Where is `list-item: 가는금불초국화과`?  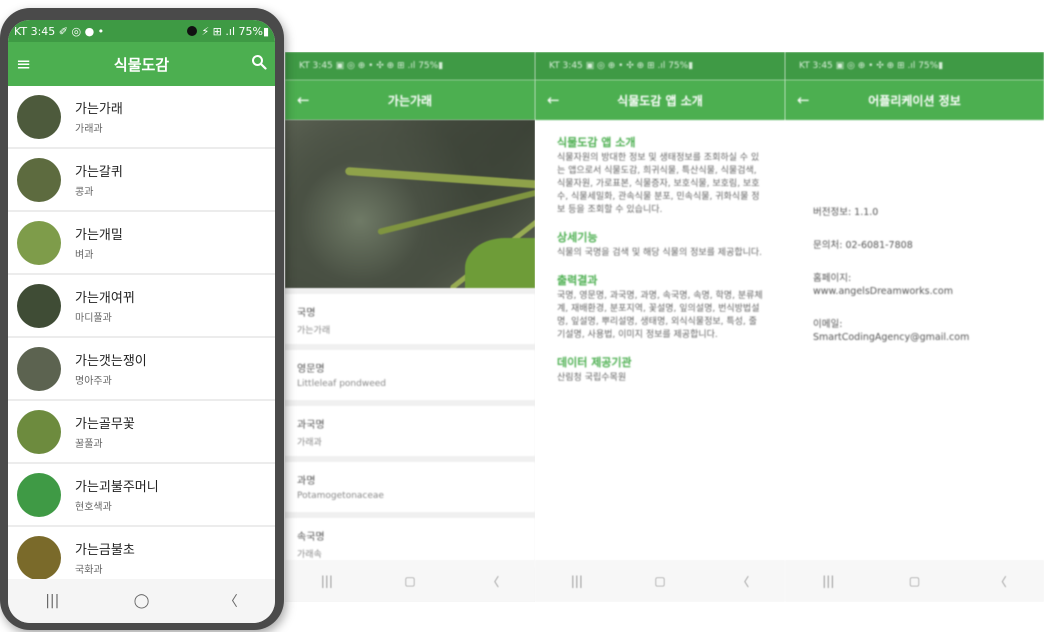
list-item: 가는금불초국화과 is located at coordinates (141, 553).